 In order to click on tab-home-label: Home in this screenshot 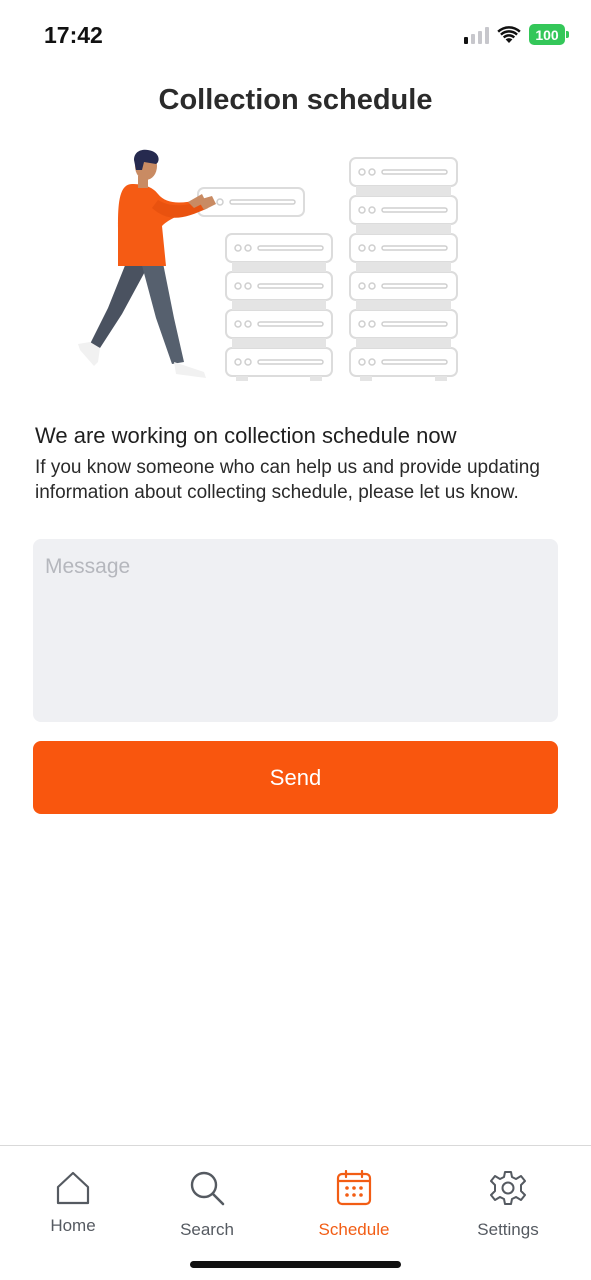, I will do `click(73, 1225)`.